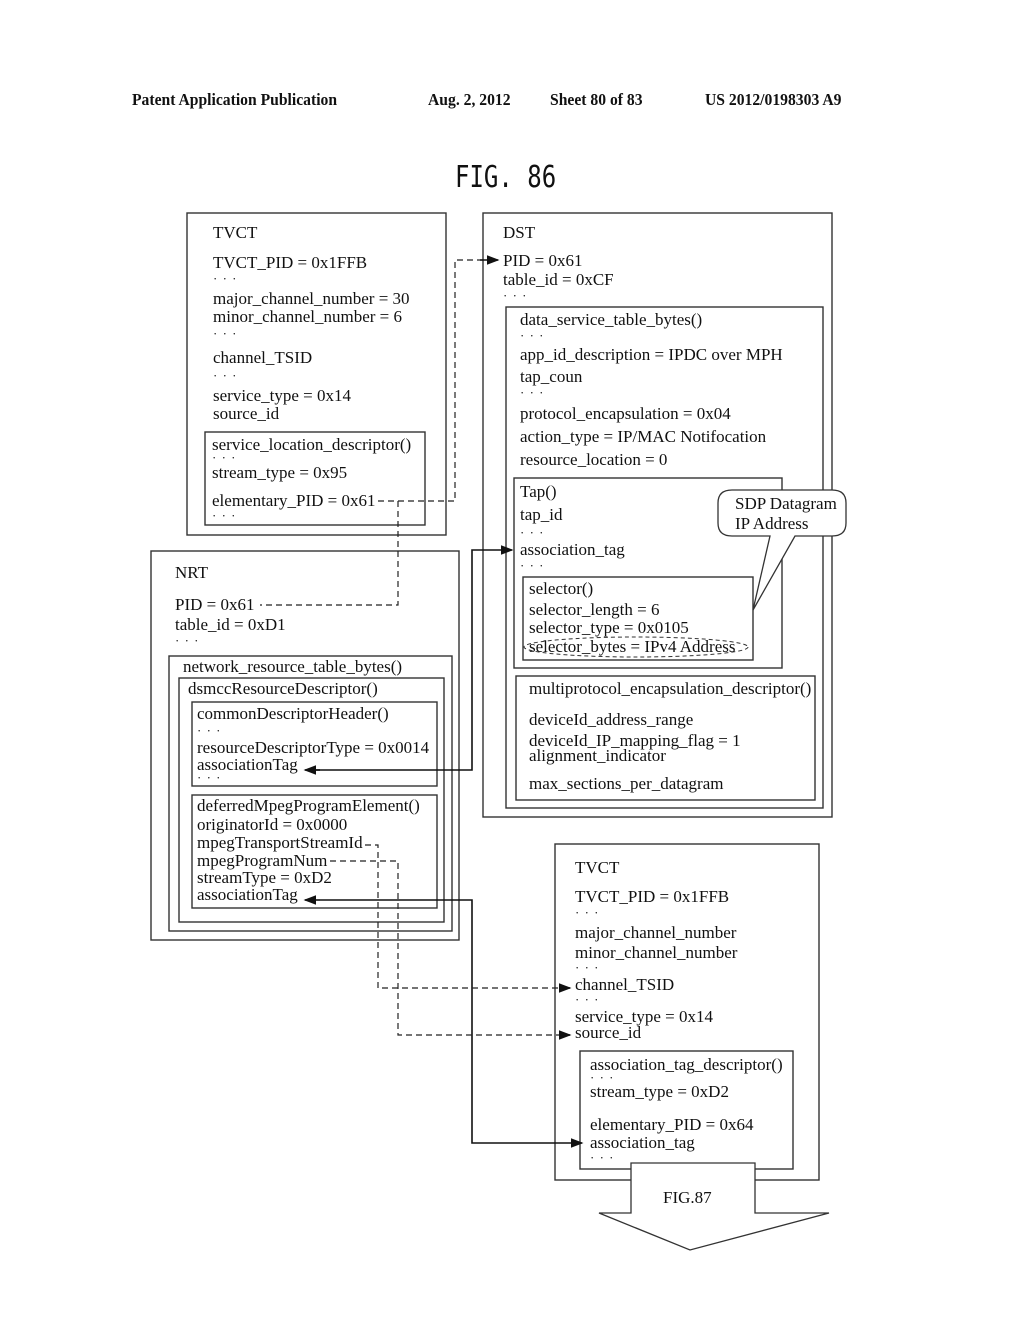 The width and height of the screenshot is (1024, 1320). What do you see at coordinates (643, 436) in the screenshot?
I see `action-type: action_type = IP/MAC Notifocation` at bounding box center [643, 436].